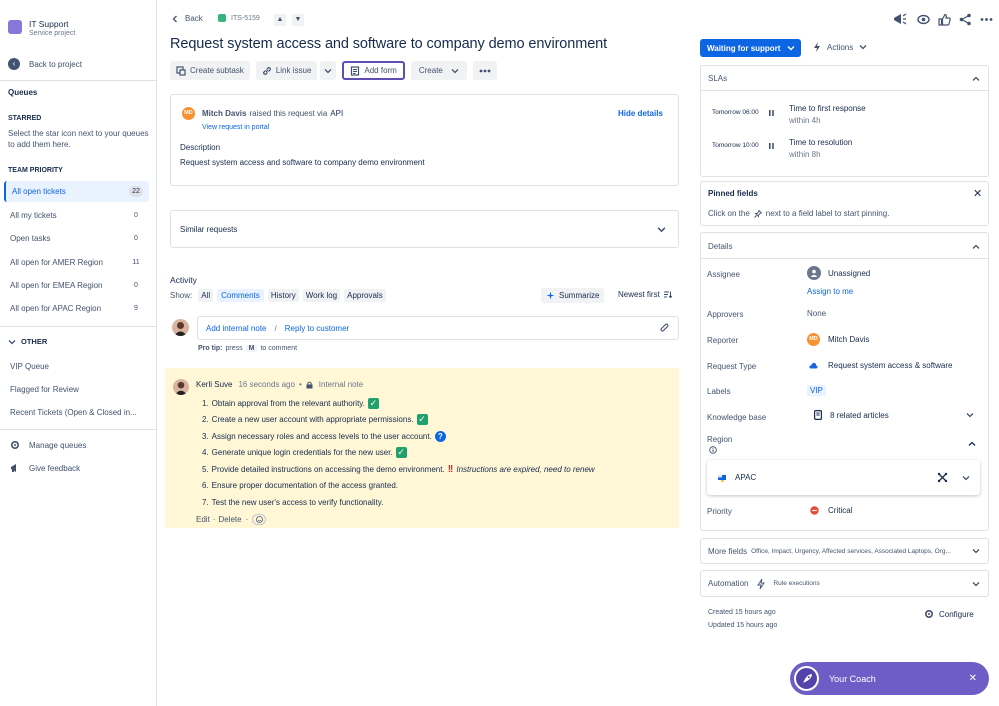 The image size is (999, 706). What do you see at coordinates (206, 295) in the screenshot?
I see `filter-all: All` at bounding box center [206, 295].